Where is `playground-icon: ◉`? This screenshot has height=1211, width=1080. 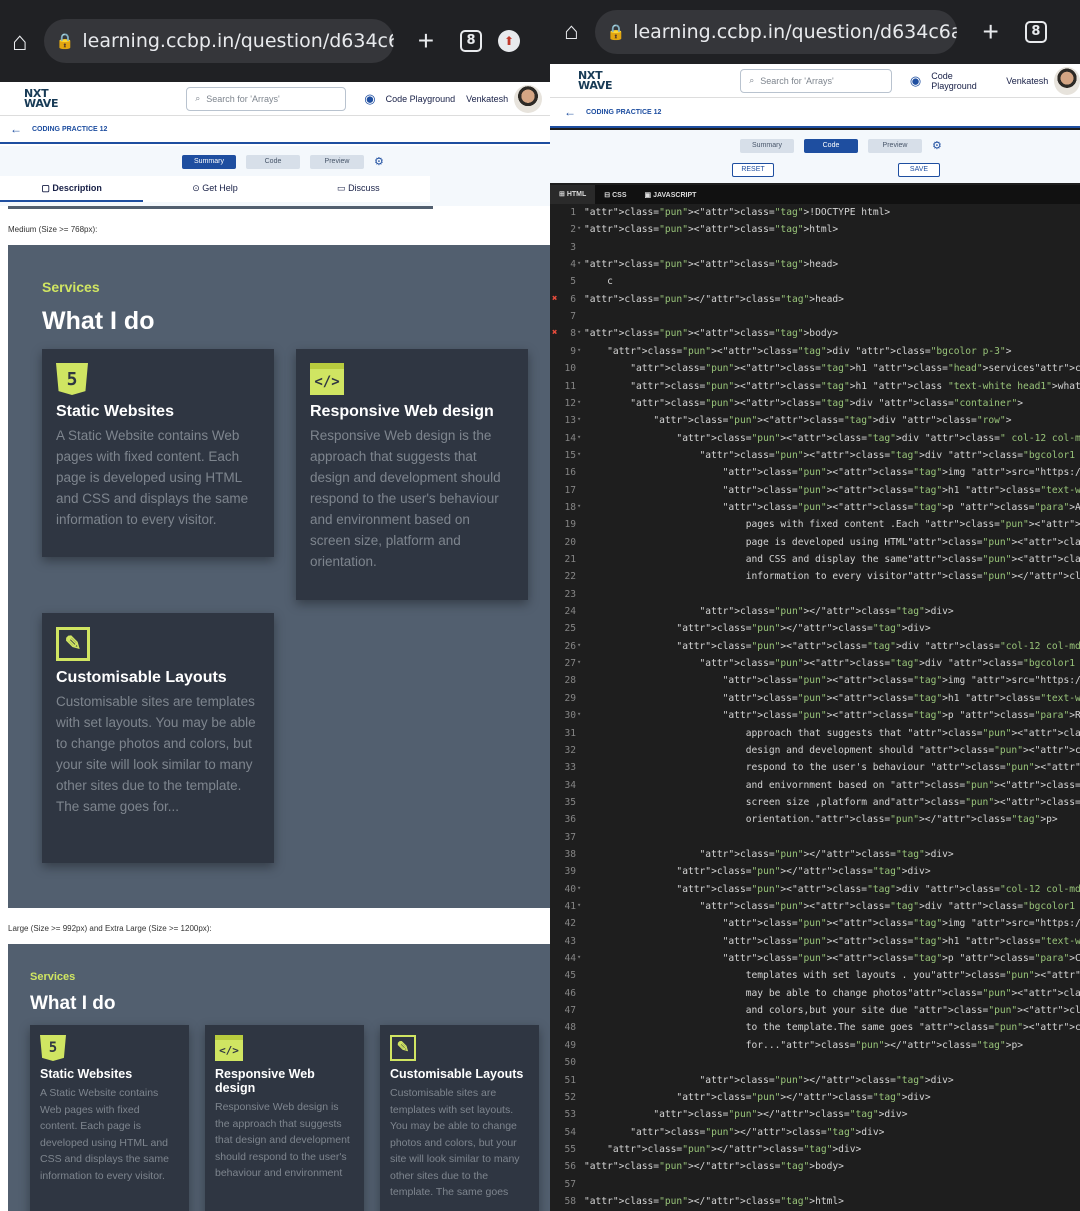
playground-icon: ◉ is located at coordinates (369, 99).